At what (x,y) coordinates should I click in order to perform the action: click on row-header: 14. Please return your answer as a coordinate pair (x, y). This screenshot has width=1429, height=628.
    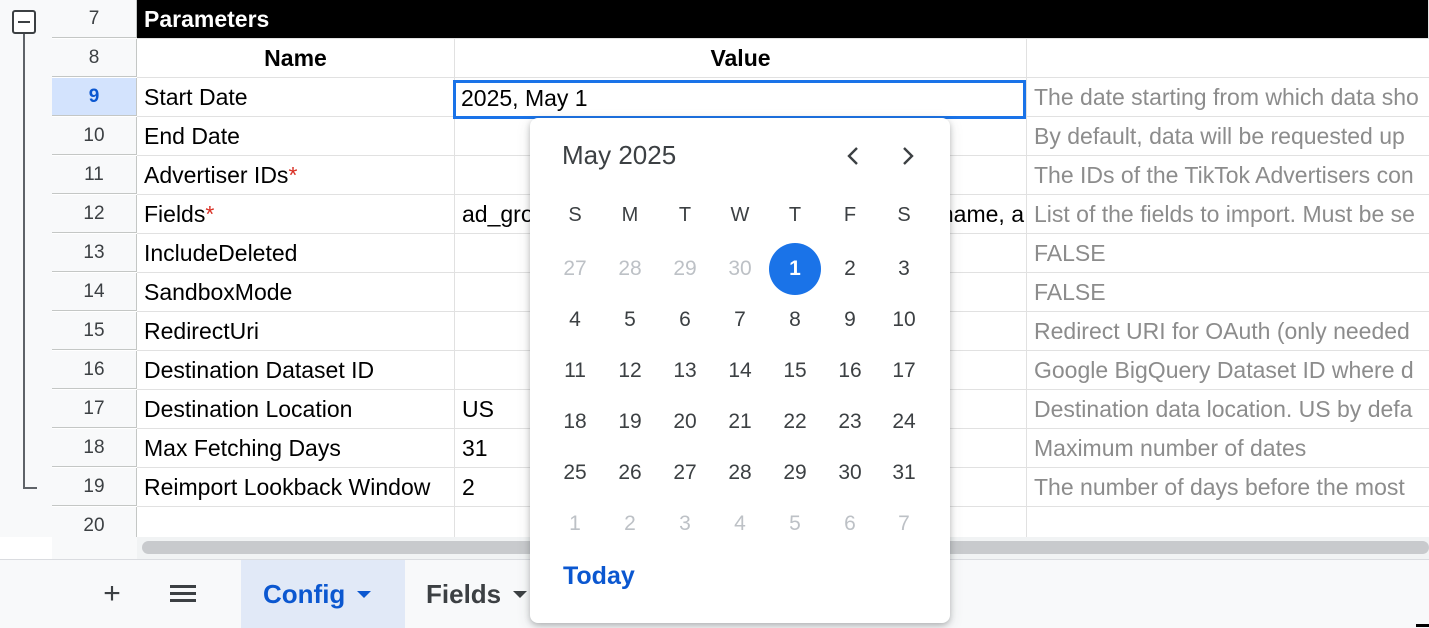
    Looking at the image, I should click on (94, 292).